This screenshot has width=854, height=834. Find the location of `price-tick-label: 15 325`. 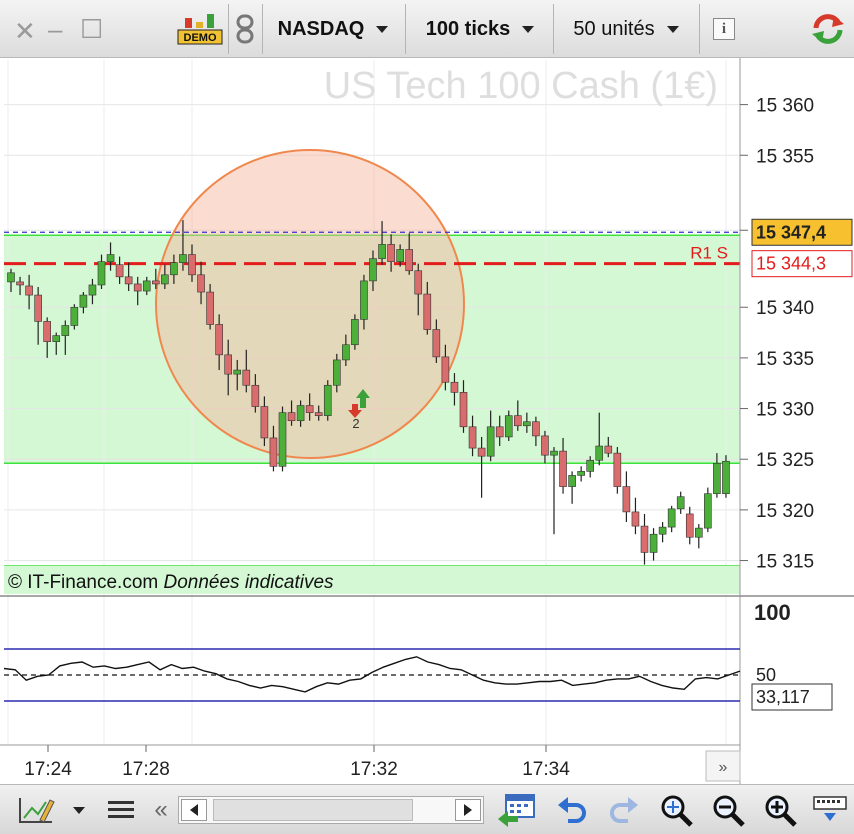

price-tick-label: 15 325 is located at coordinates (785, 460).